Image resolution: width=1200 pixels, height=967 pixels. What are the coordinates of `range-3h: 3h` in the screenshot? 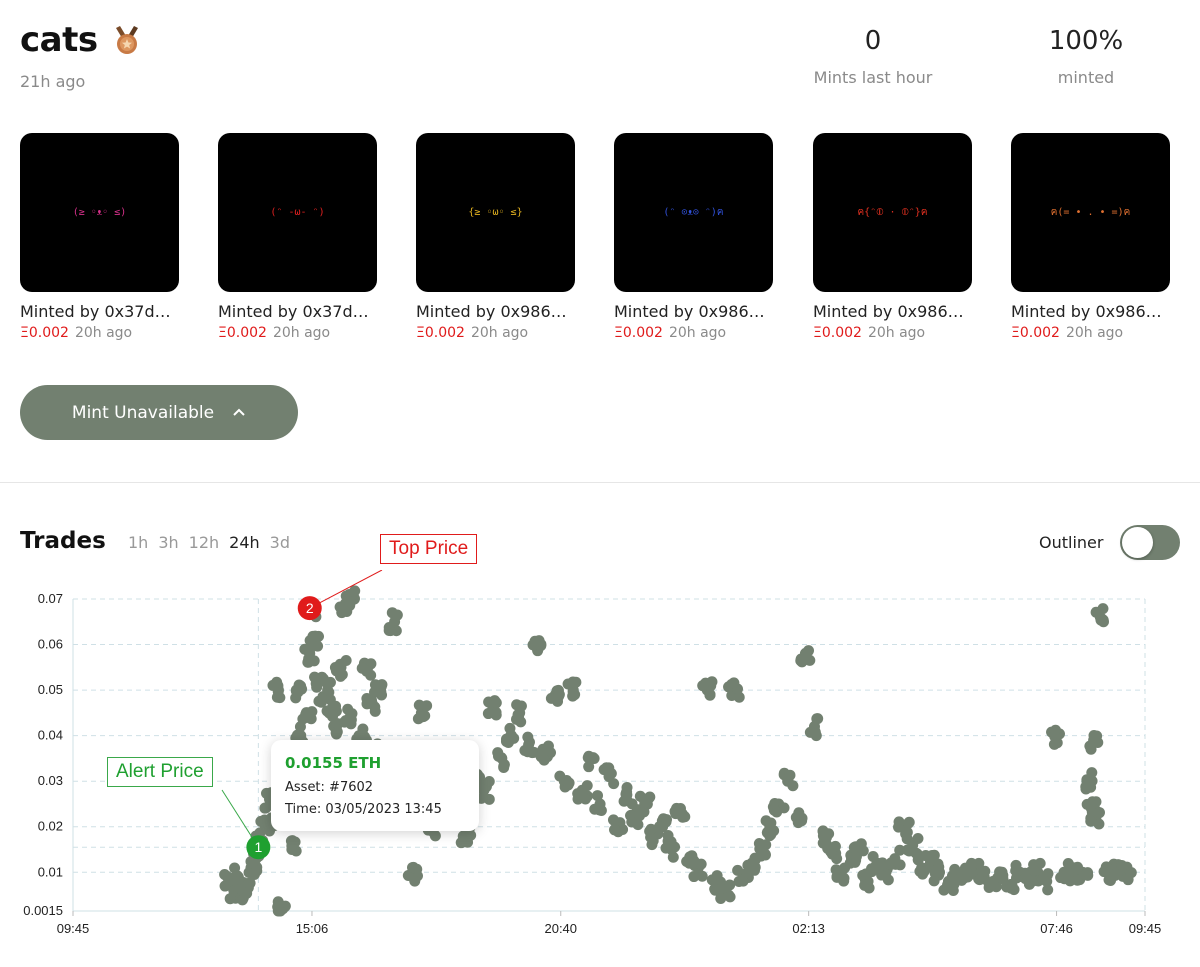 It's located at (168, 542).